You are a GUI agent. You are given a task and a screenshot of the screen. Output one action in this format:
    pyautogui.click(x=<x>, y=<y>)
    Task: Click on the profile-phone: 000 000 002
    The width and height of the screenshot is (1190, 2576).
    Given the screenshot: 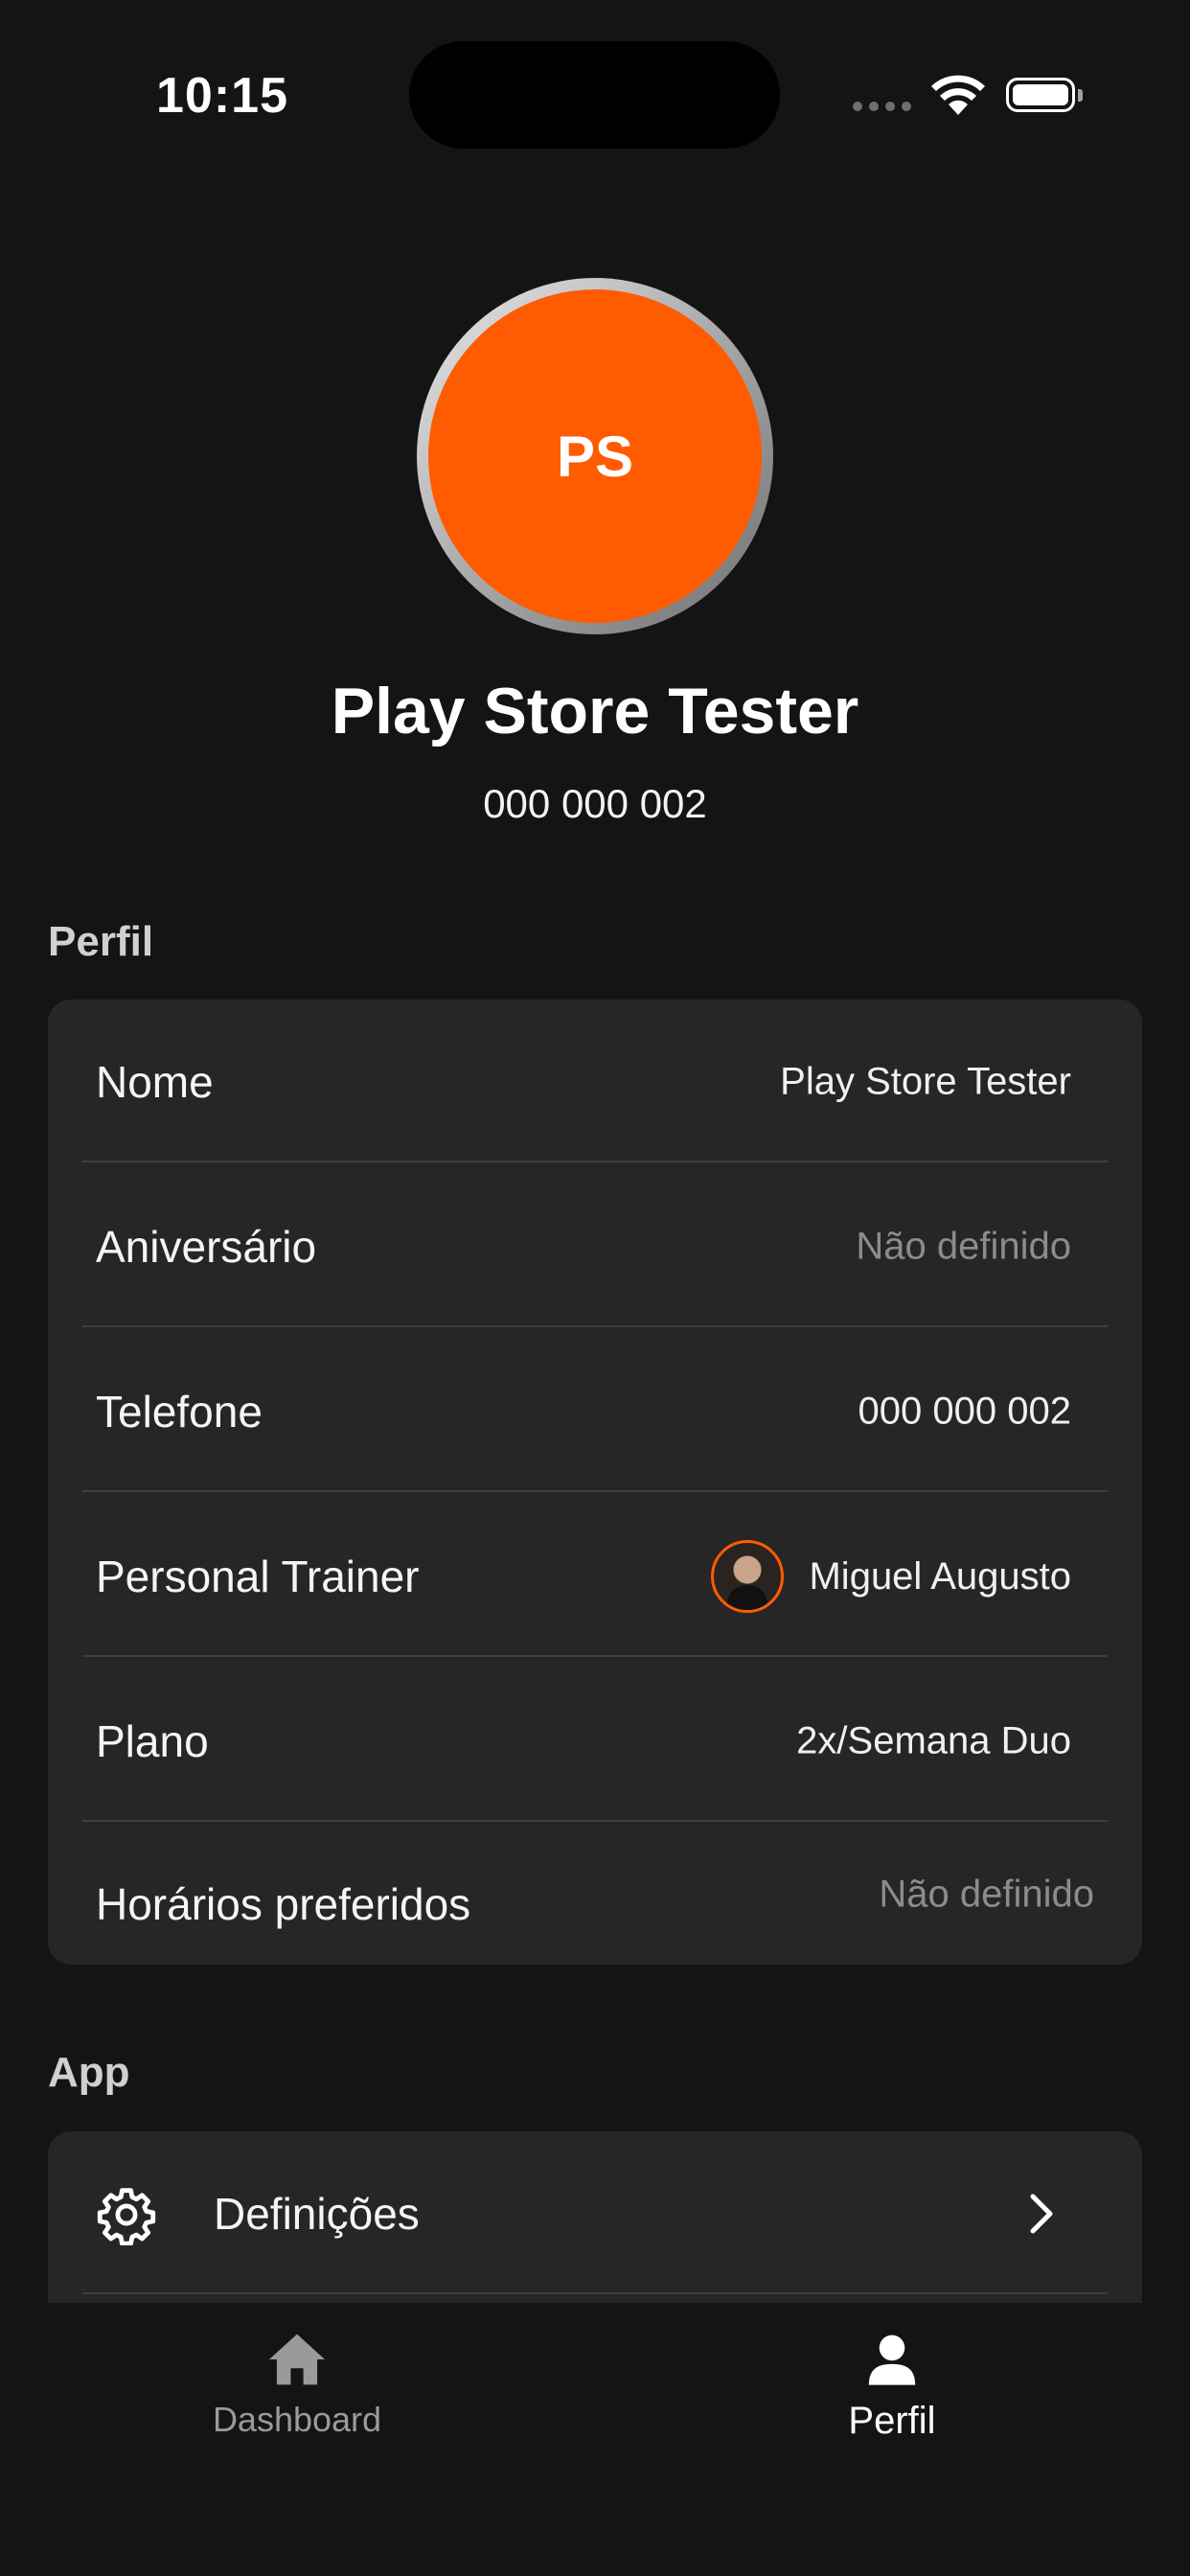 What is the action you would take?
    pyautogui.click(x=595, y=803)
    